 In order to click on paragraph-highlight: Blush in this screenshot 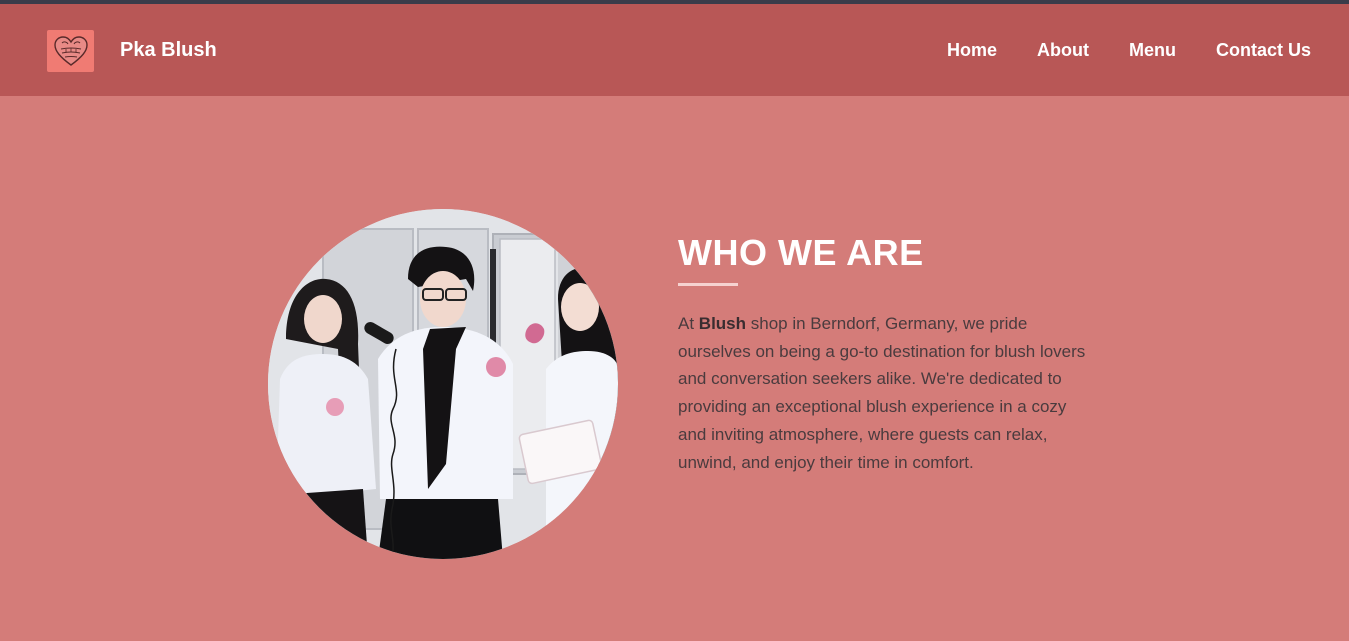, I will do `click(722, 323)`.